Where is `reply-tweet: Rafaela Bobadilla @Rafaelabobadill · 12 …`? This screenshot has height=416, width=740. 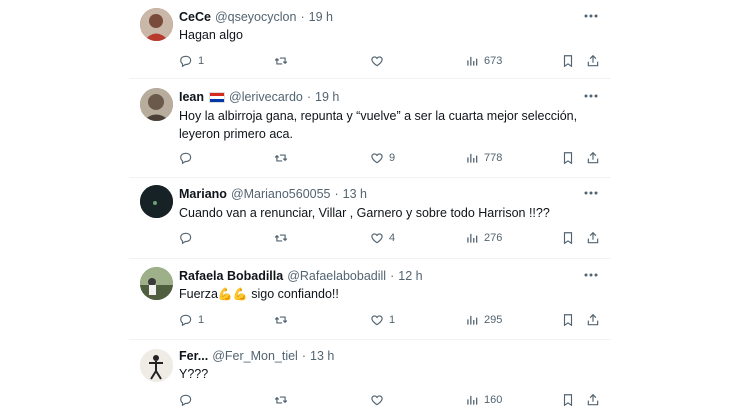 reply-tweet: Rafaela Bobadilla @Rafaelabobadill · 12 … is located at coordinates (370, 299).